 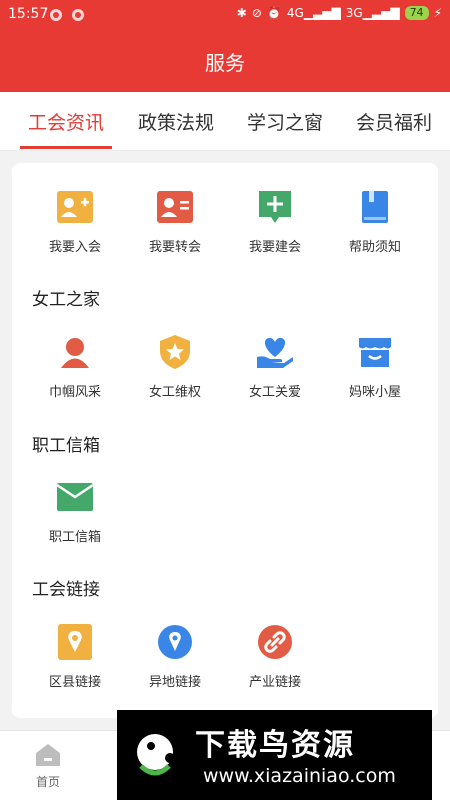 I want to click on district-link-item: 区县链接, so click(x=75, y=656).